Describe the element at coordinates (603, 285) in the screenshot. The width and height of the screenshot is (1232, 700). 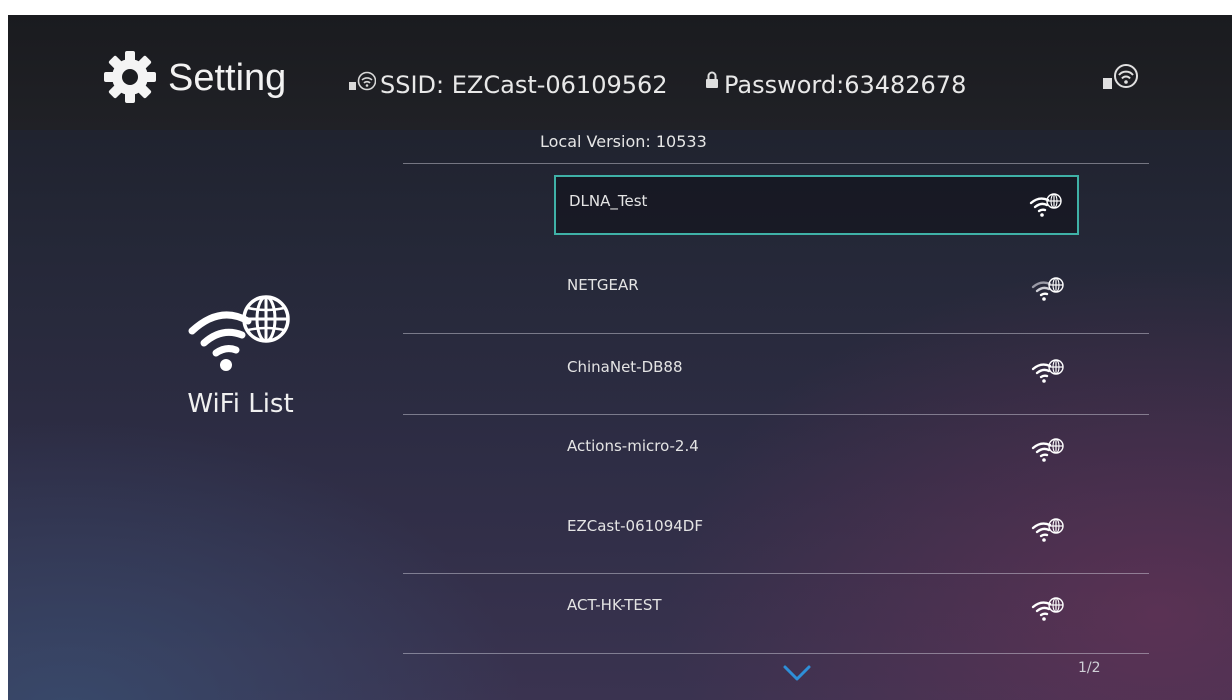
I see `network-name: NETGEAR` at that location.